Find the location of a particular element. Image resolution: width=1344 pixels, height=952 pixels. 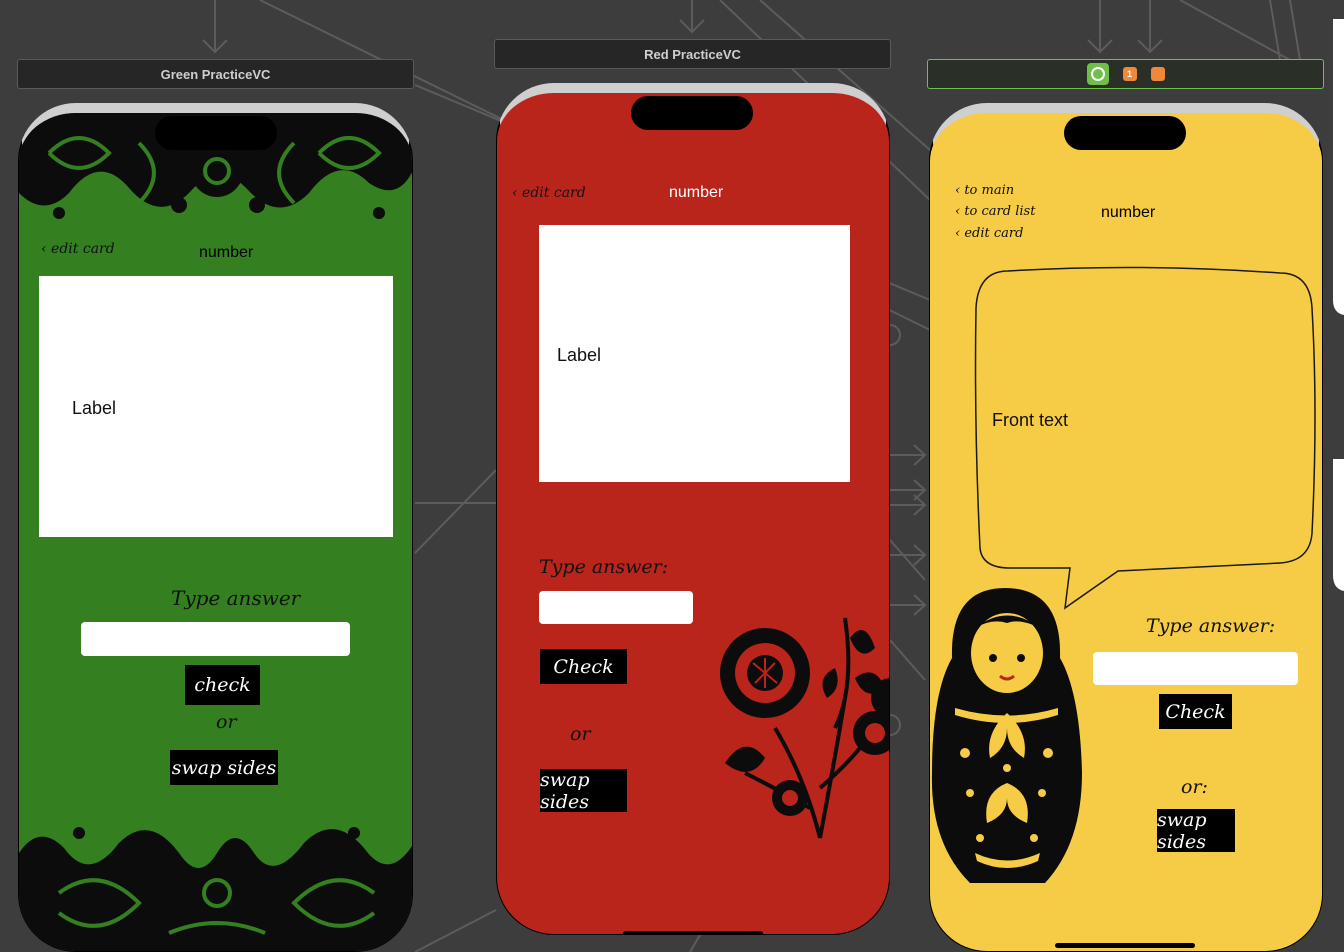

front-text-label: Front text is located at coordinates (1030, 420).